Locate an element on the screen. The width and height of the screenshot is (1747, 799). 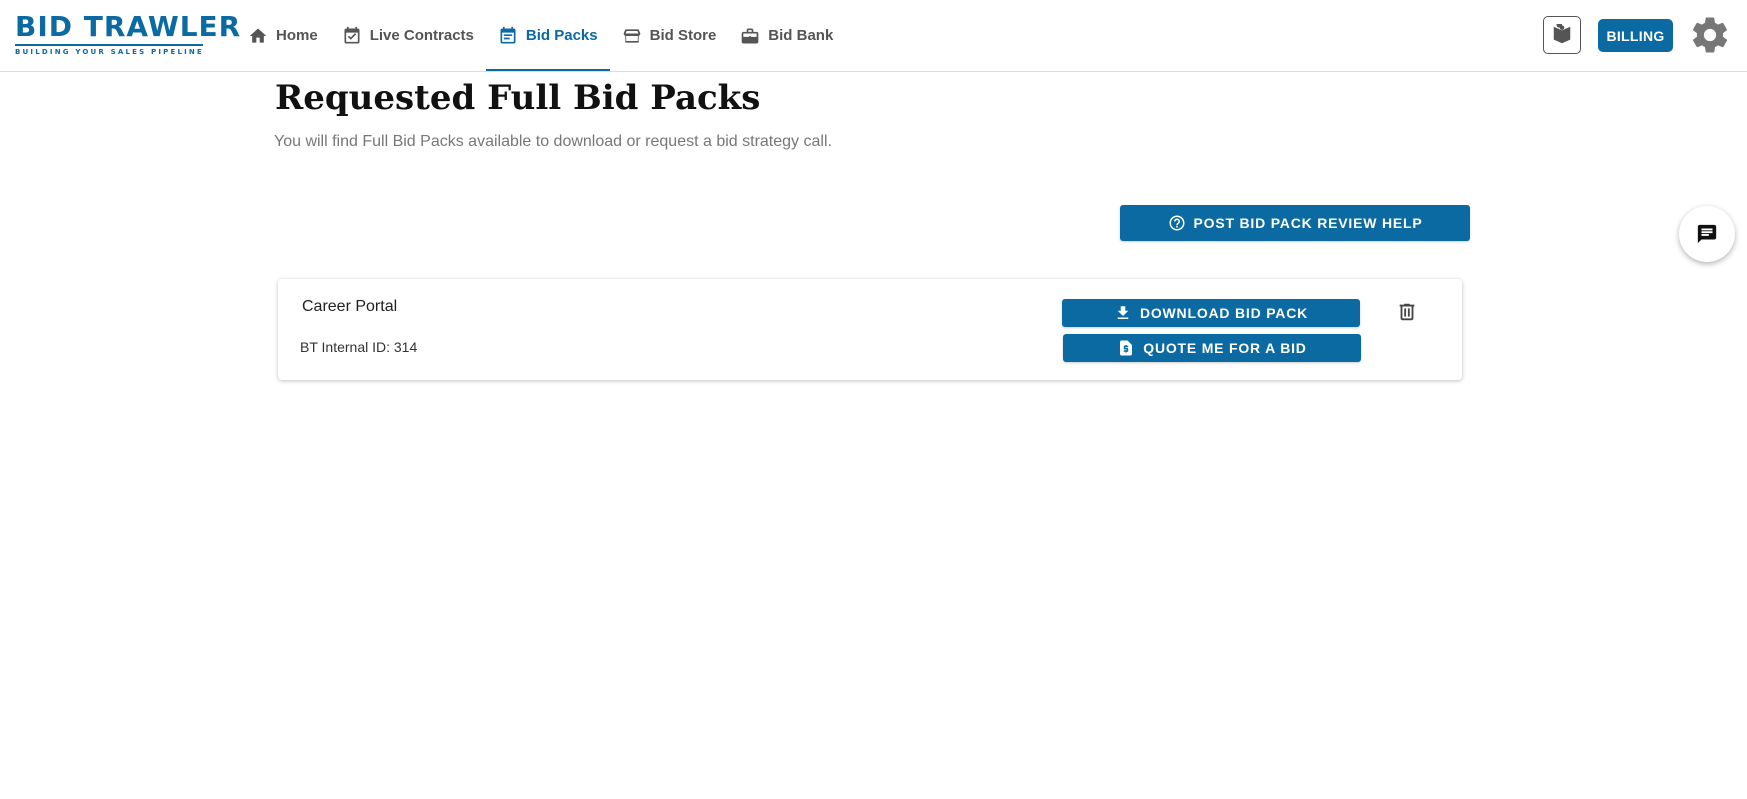
nav-item-live-contracts: Live Contracts is located at coordinates (408, 35).